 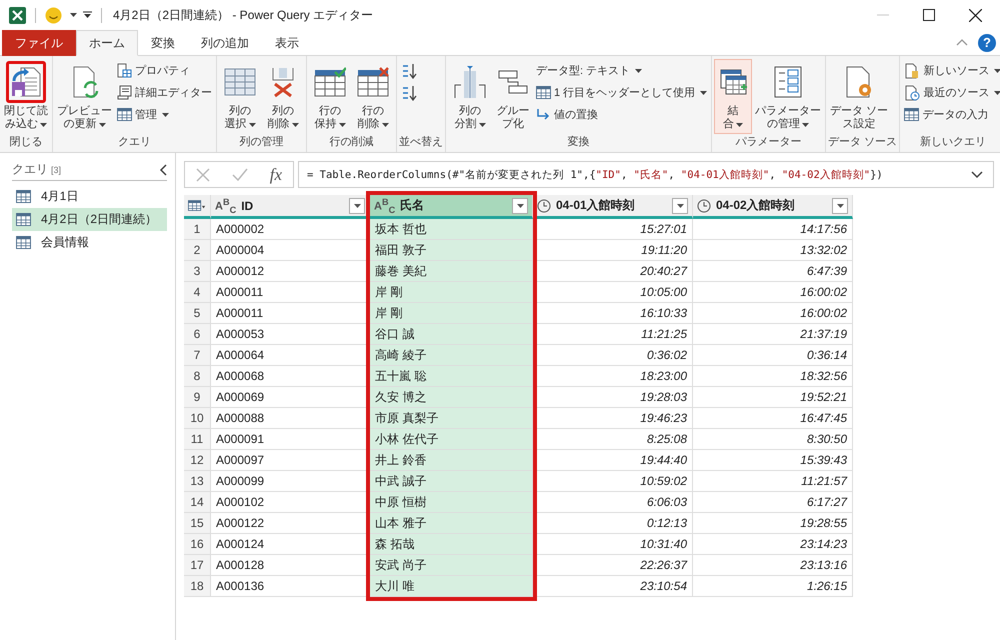 What do you see at coordinates (89, 219) in the screenshot?
I see `query-item: 4月2日（2日間連続）` at bounding box center [89, 219].